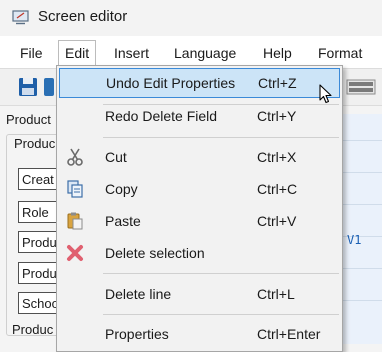 This screenshot has width=382, height=352. Describe the element at coordinates (155, 253) in the screenshot. I see `menu-item-label: Delete selection` at that location.